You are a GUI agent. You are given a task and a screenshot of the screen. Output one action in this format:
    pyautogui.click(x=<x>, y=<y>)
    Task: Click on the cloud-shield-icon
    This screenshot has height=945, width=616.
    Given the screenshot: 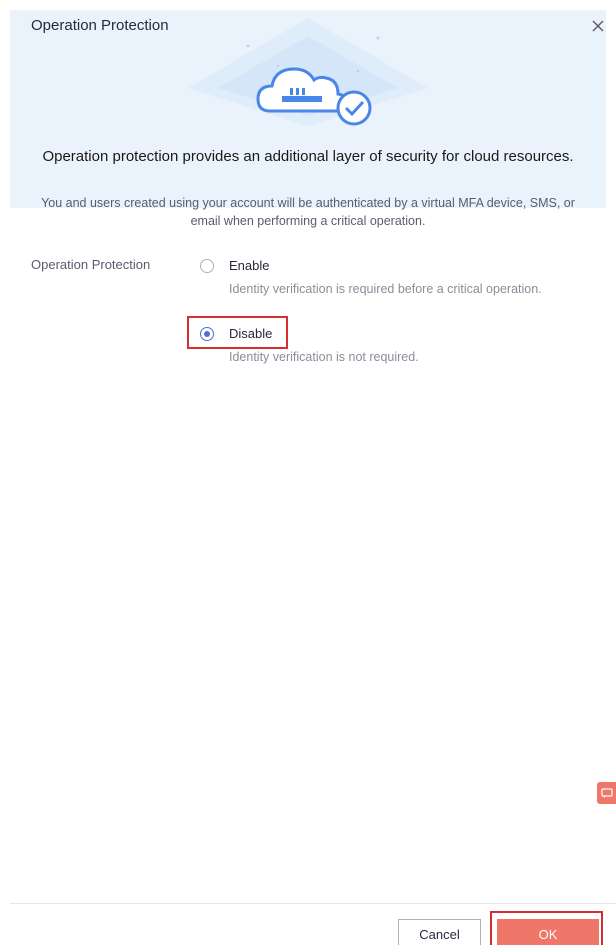 What is the action you would take?
    pyautogui.click(x=308, y=72)
    